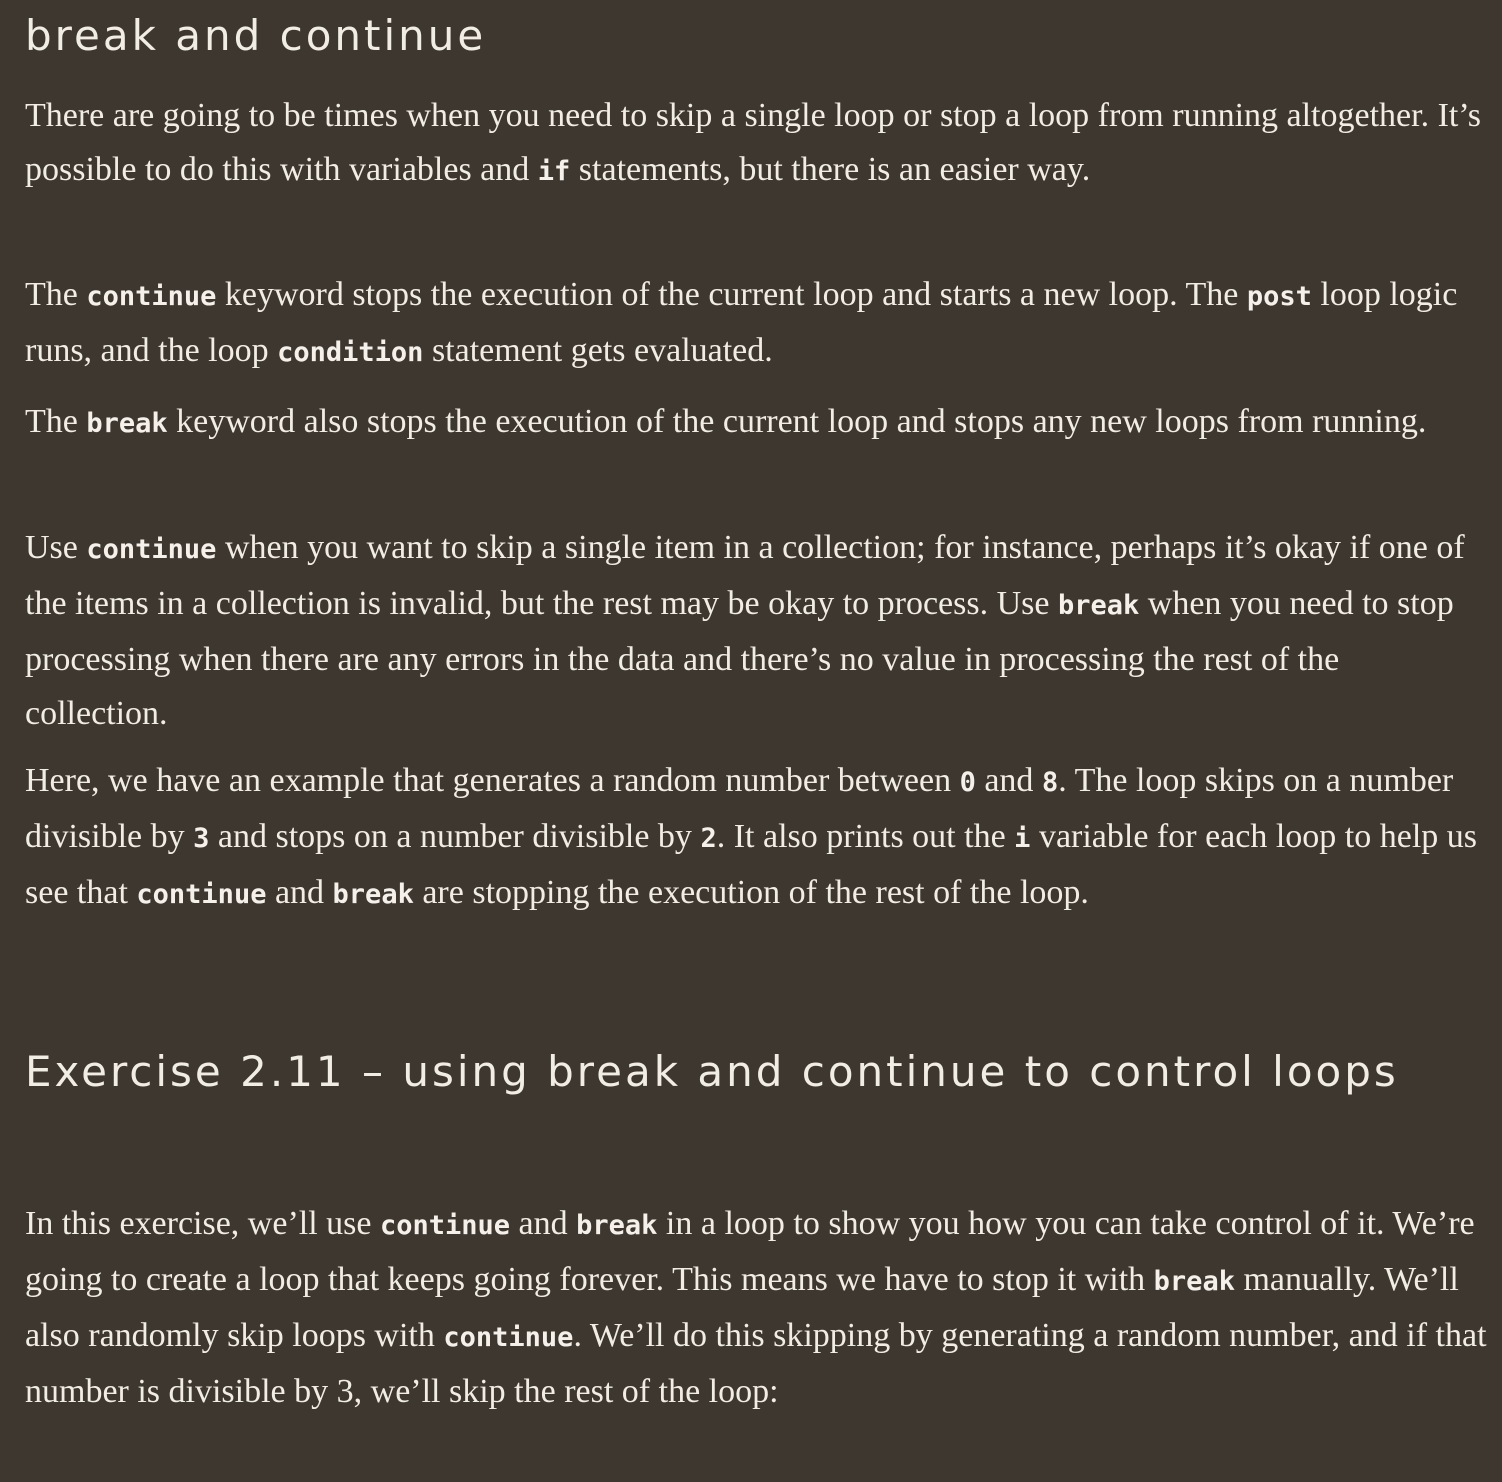  I want to click on inline-code: i, so click(1022, 838).